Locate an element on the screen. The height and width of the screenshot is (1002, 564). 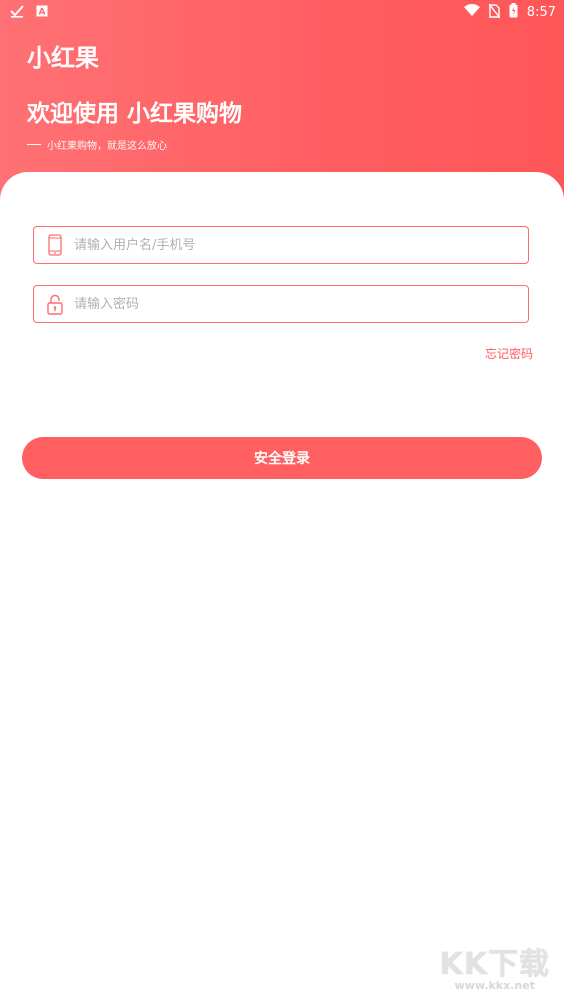
check-icon is located at coordinates (17, 13).